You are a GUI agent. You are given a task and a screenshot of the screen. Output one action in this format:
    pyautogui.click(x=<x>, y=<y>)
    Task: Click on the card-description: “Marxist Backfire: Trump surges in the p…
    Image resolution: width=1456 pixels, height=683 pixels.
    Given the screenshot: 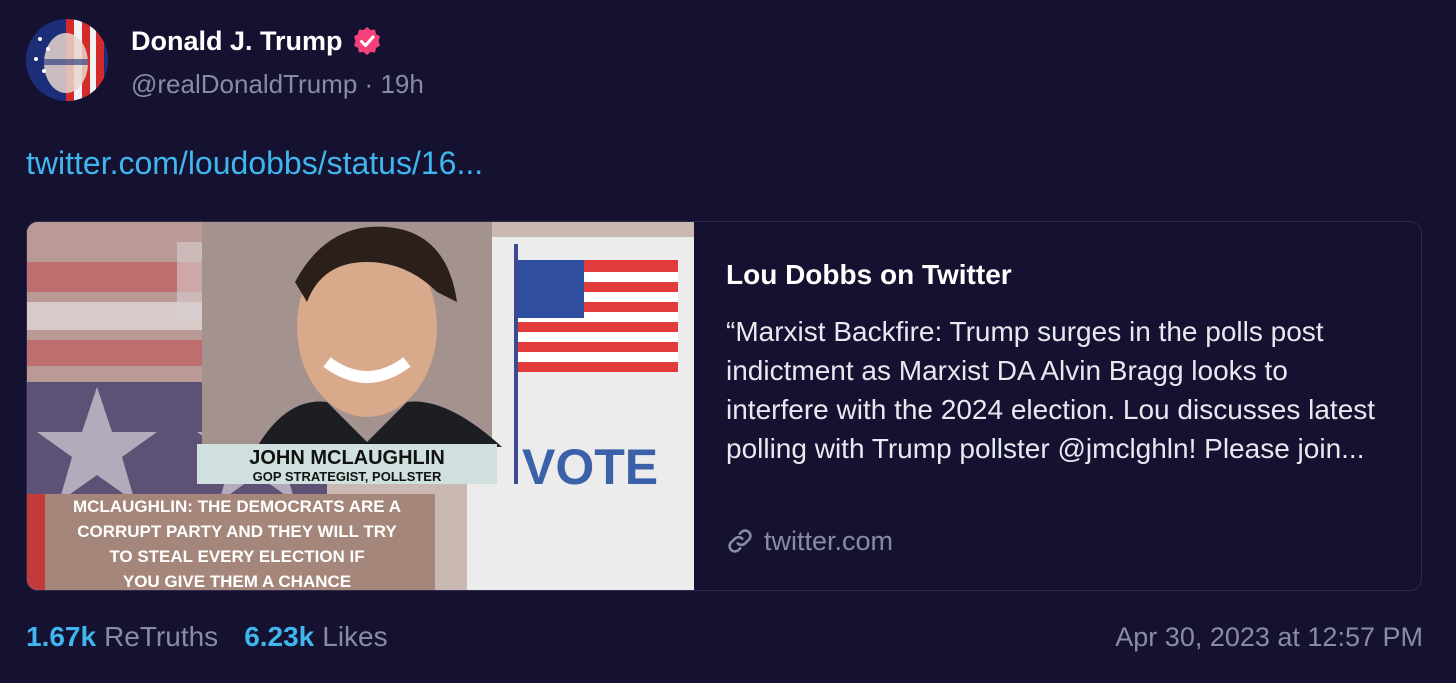 What is the action you would take?
    pyautogui.click(x=1051, y=390)
    